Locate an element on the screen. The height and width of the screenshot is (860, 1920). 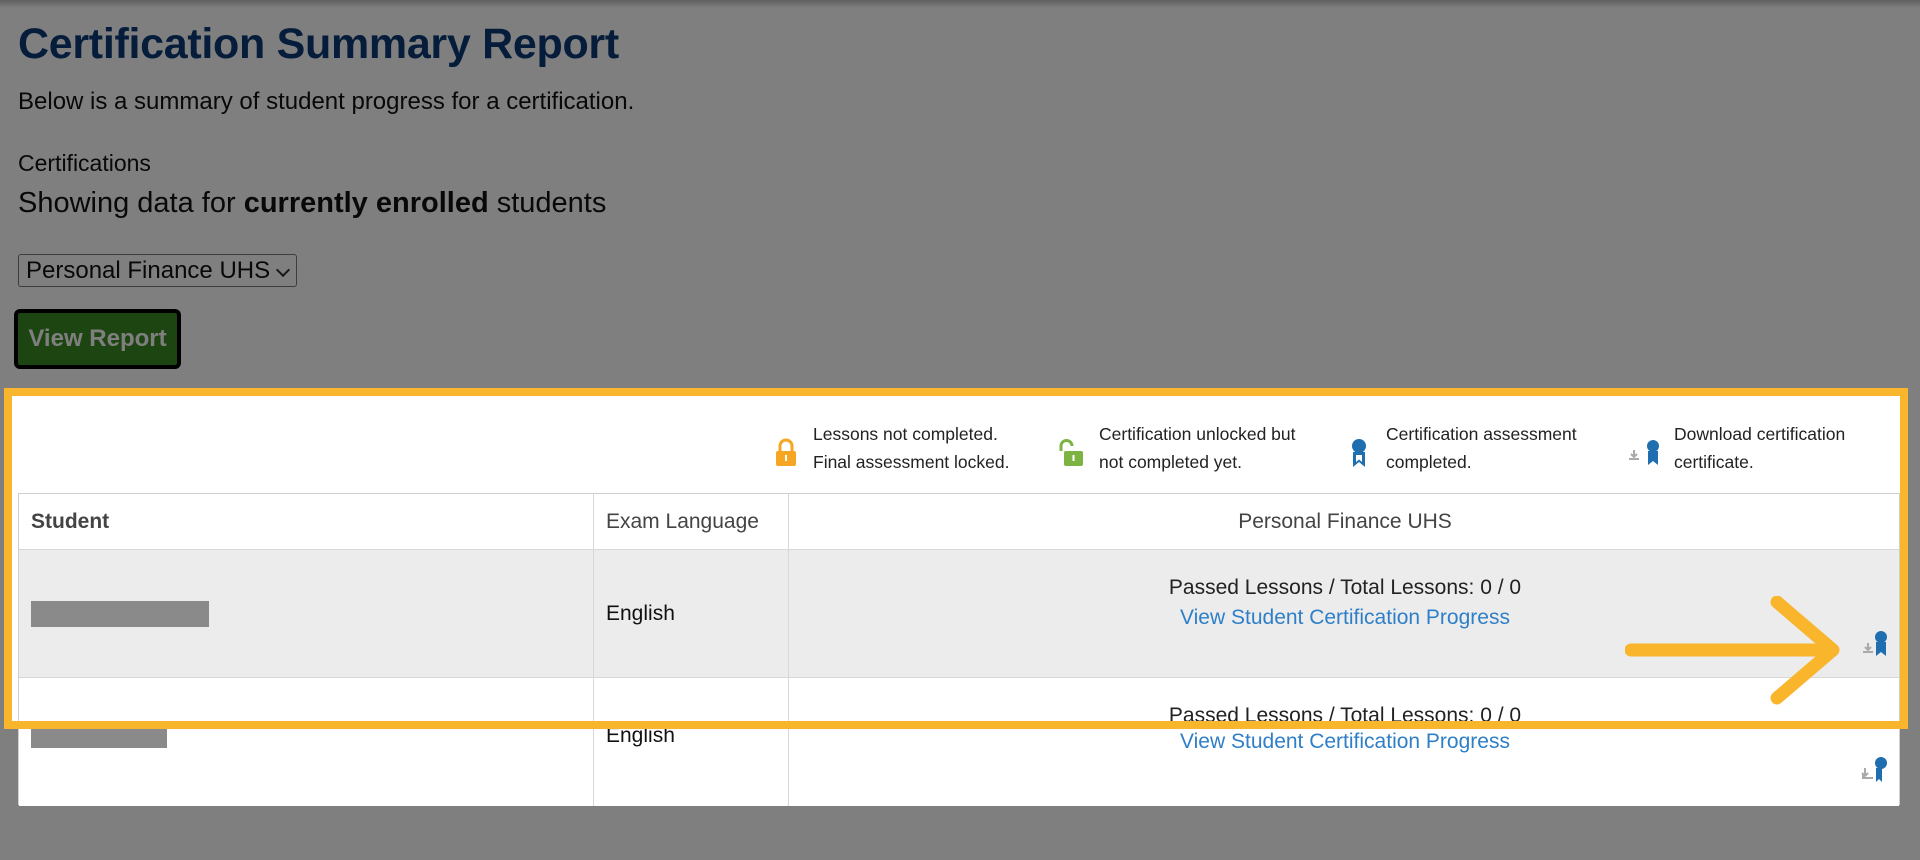
page-title: Certification Summary Report is located at coordinates (318, 44).